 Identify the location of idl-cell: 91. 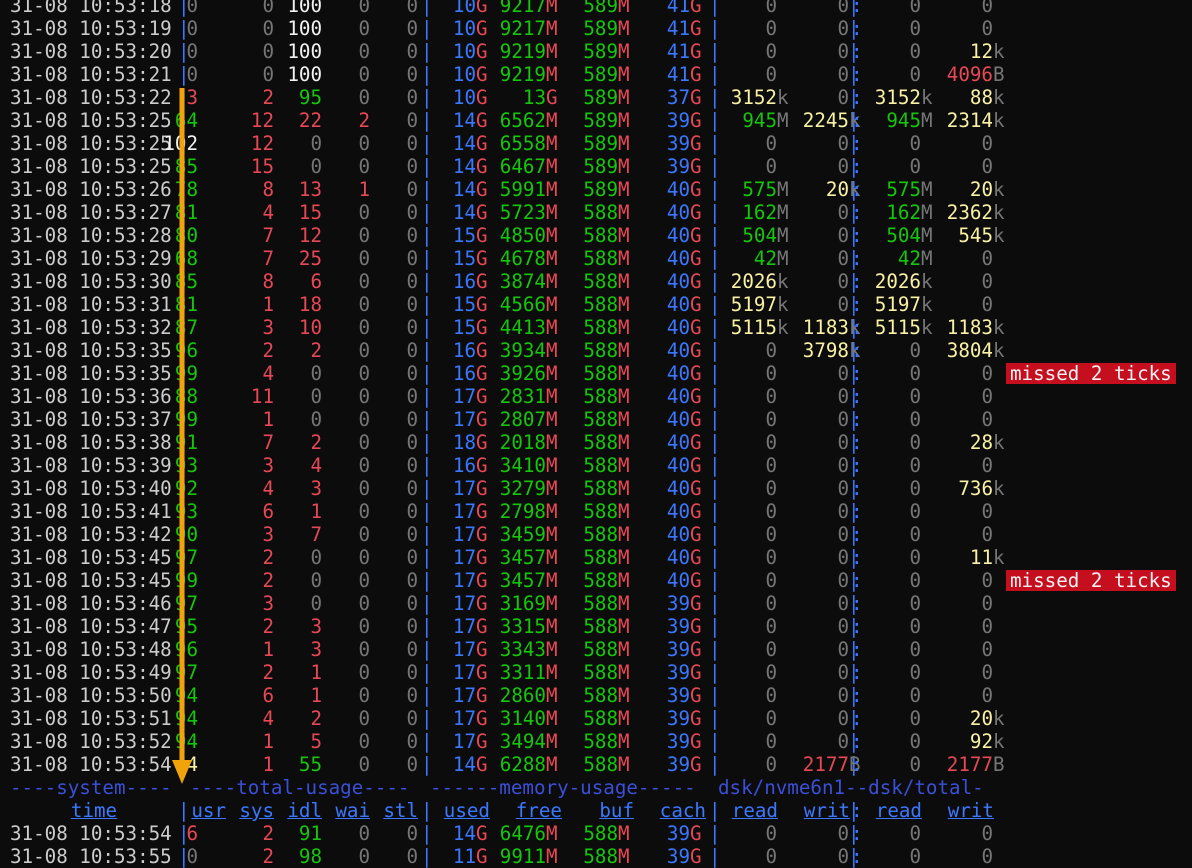
(310, 833).